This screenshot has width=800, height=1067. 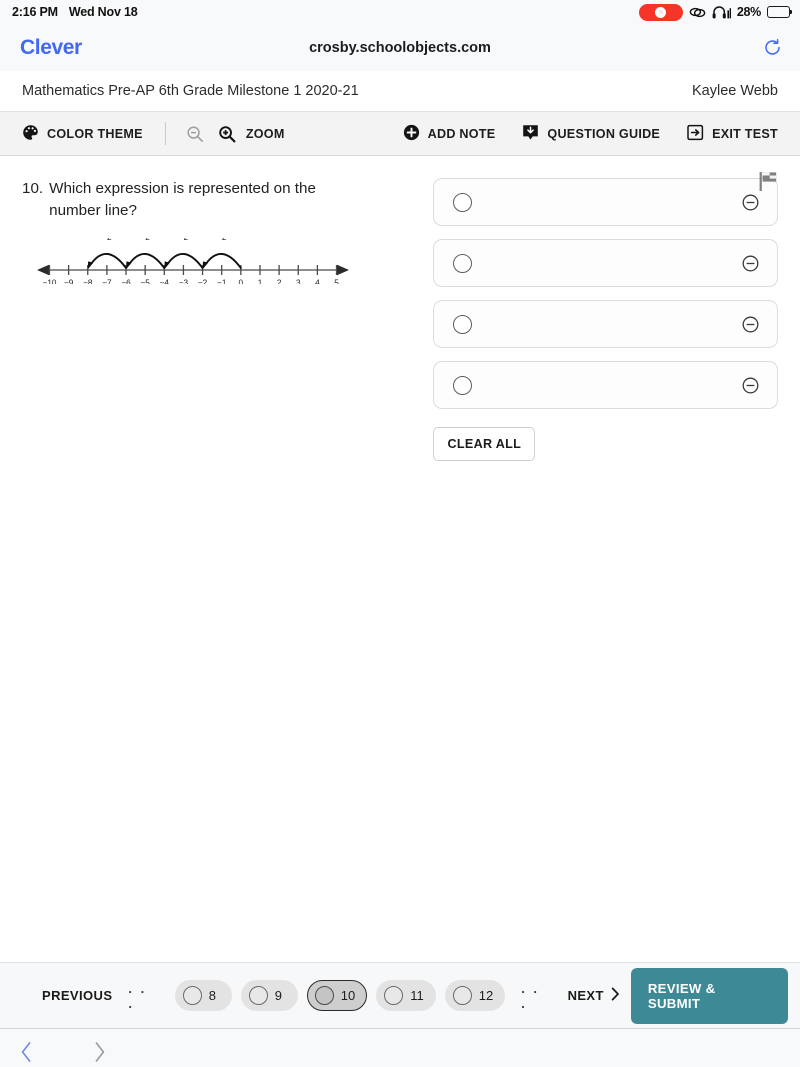 I want to click on answer-choice-a, so click(x=605, y=202).